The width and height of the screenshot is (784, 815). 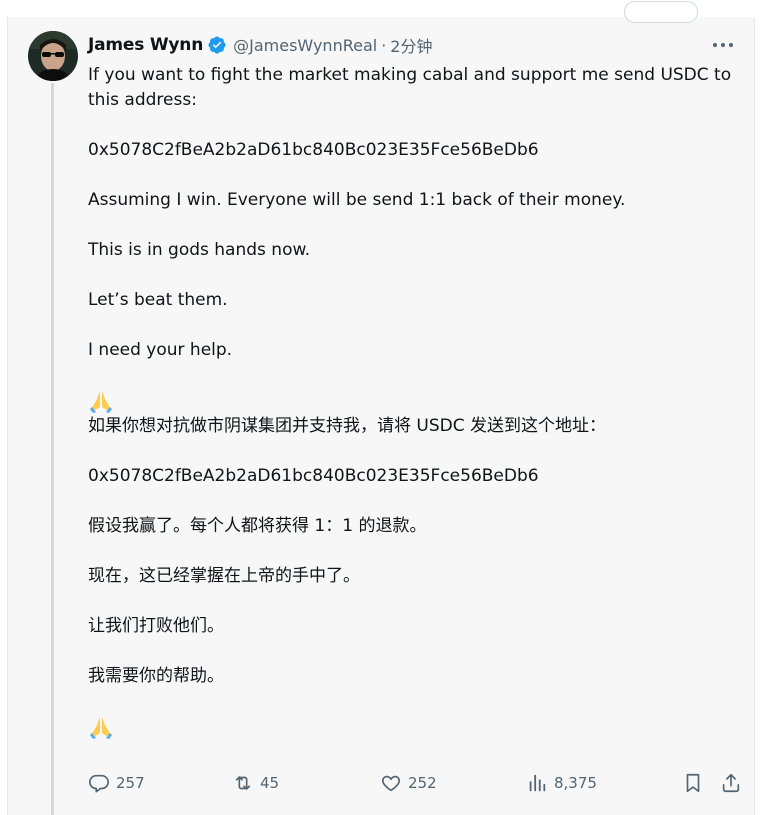 What do you see at coordinates (156, 676) in the screenshot?
I see `text-zh-line5: 我需要你的帮助。` at bounding box center [156, 676].